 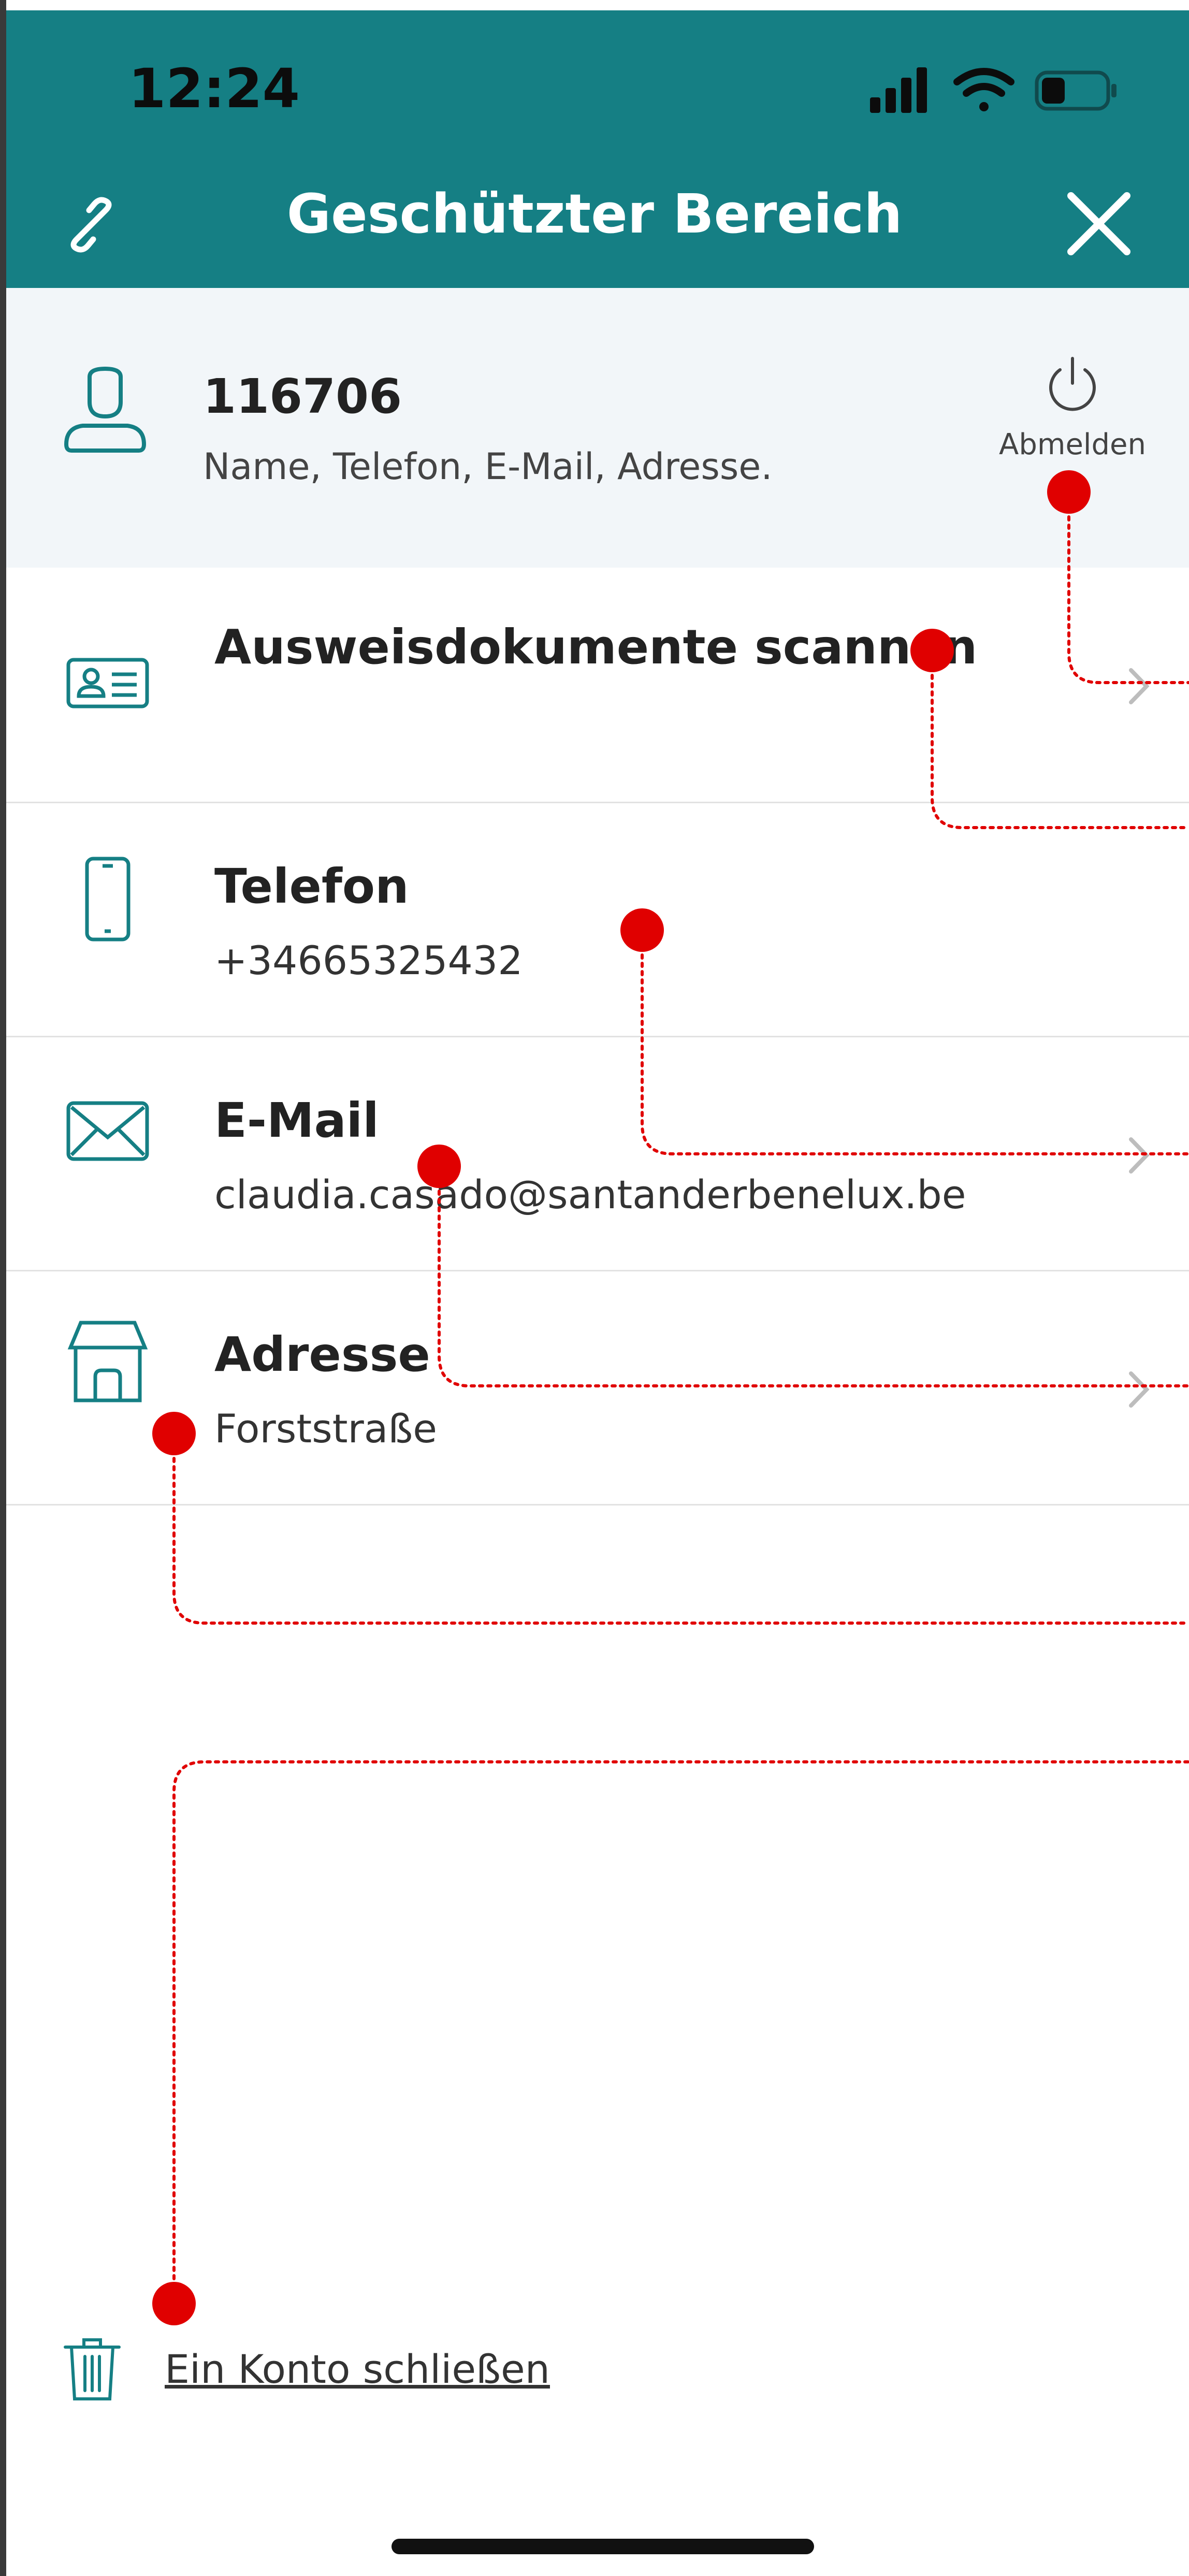 What do you see at coordinates (303, 397) in the screenshot?
I see `account-number: 116706` at bounding box center [303, 397].